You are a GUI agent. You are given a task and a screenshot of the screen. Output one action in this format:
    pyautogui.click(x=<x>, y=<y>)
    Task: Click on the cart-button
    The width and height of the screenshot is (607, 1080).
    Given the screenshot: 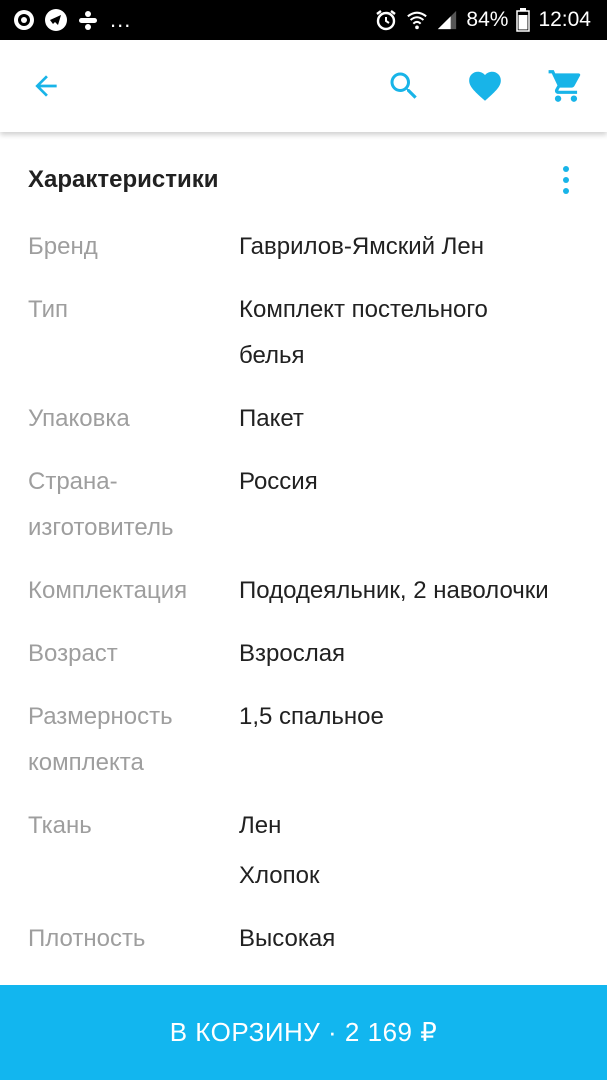 What is the action you would take?
    pyautogui.click(x=566, y=86)
    